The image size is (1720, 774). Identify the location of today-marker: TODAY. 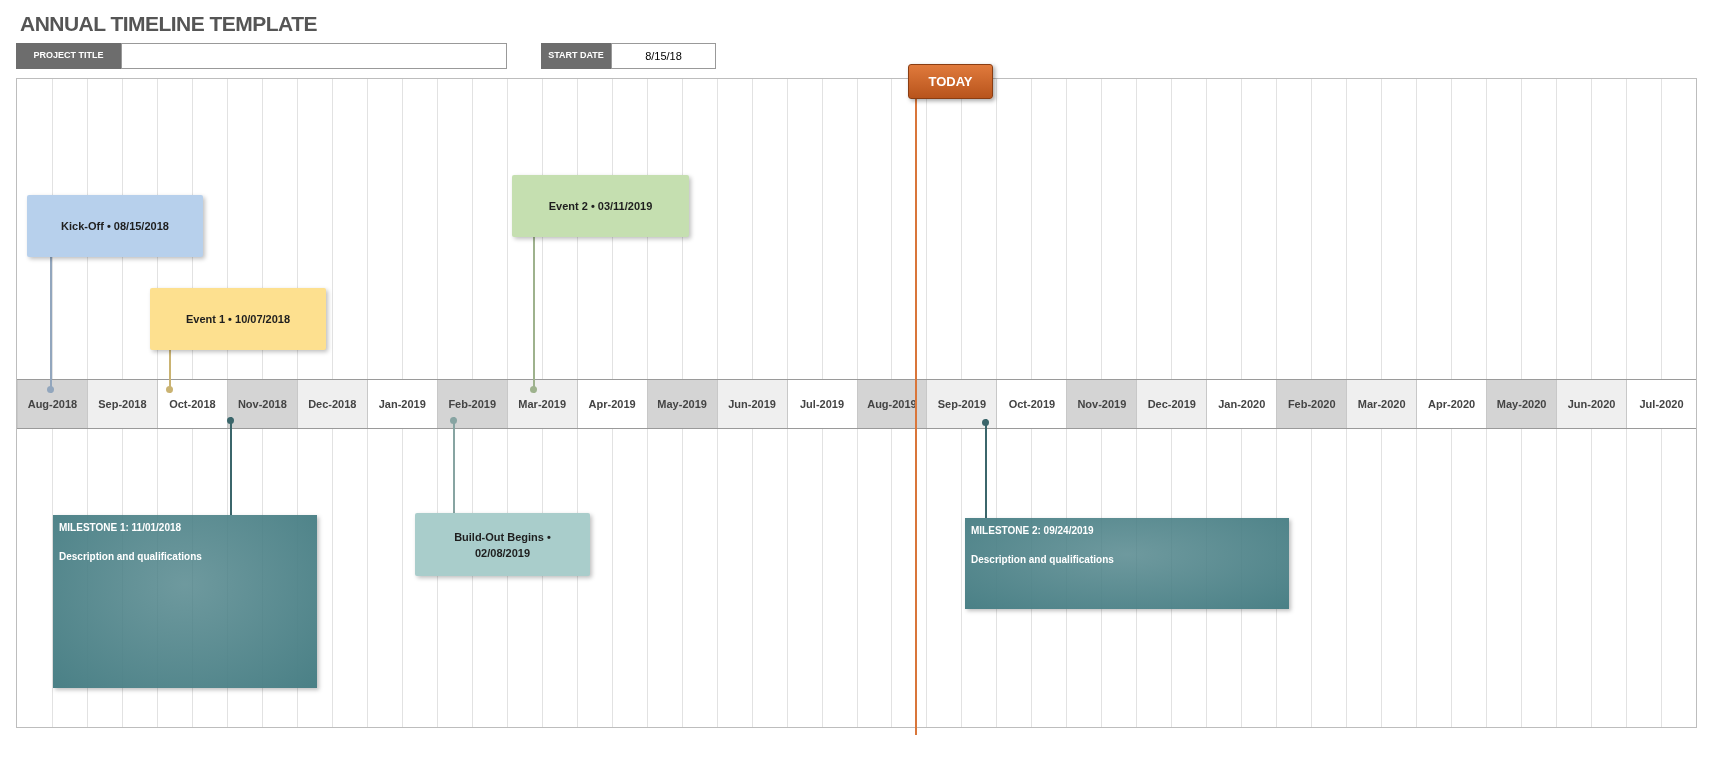
(950, 81).